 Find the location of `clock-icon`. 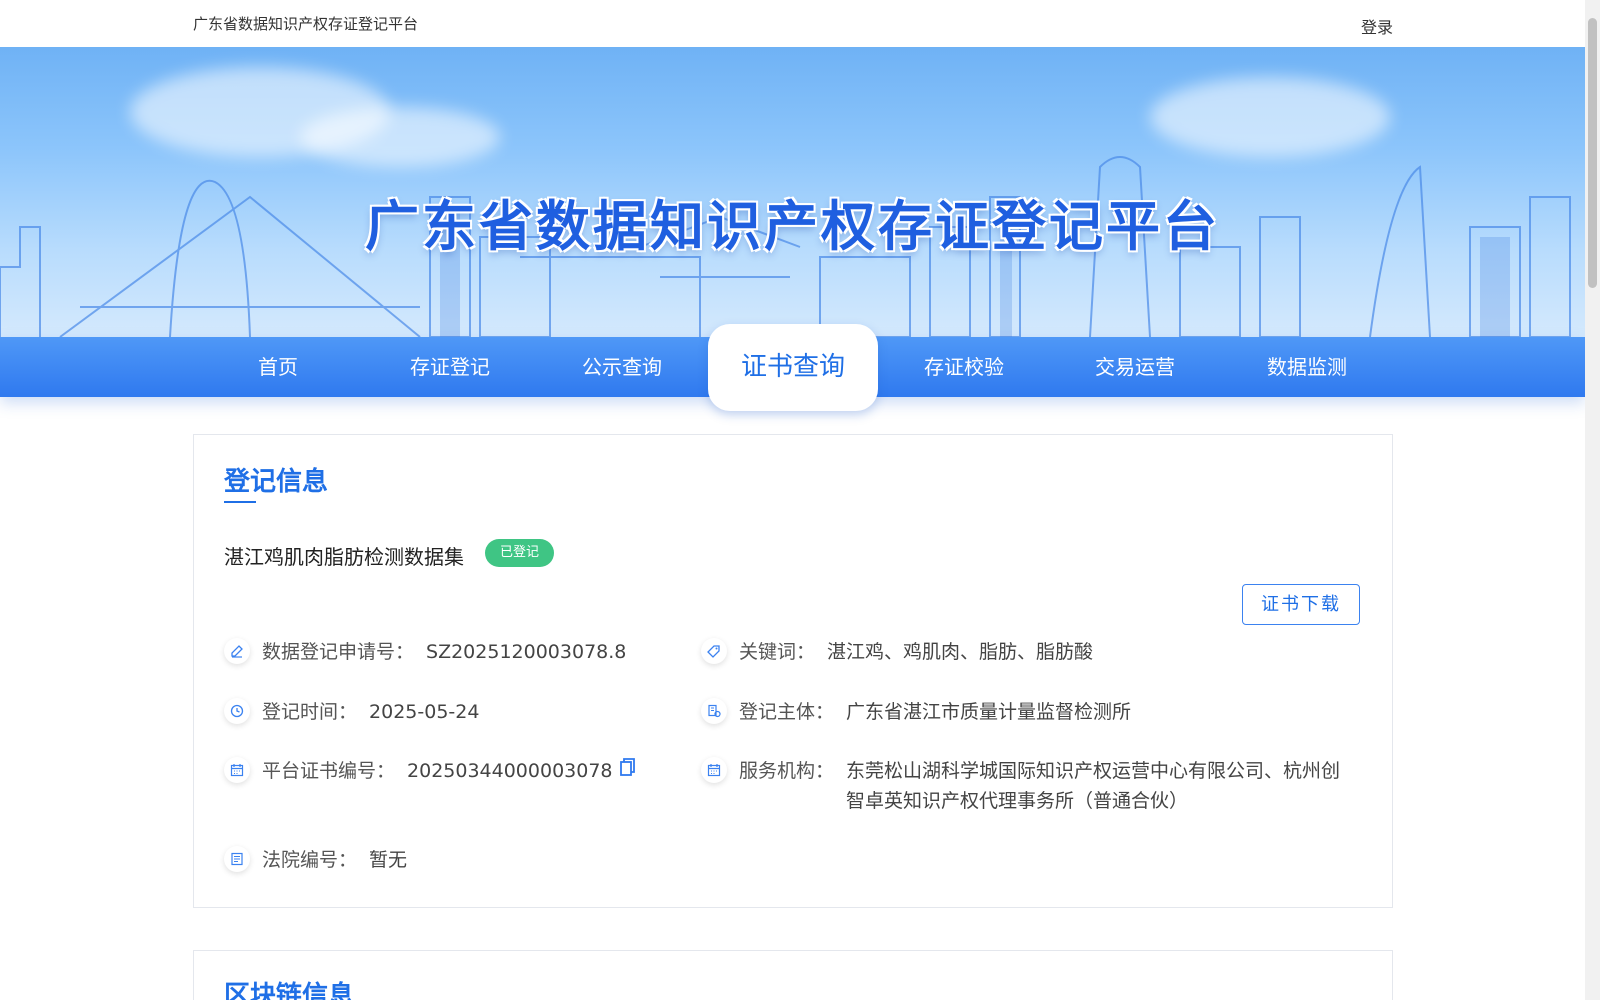

clock-icon is located at coordinates (237, 711).